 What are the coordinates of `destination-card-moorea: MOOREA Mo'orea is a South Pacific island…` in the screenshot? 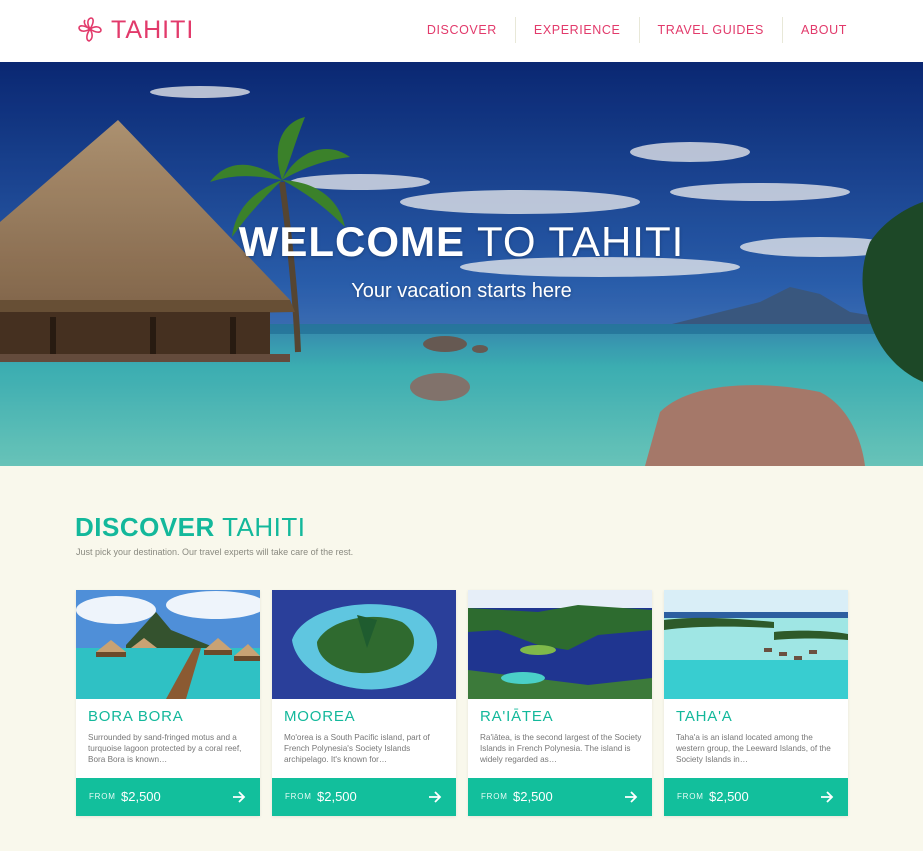 It's located at (364, 703).